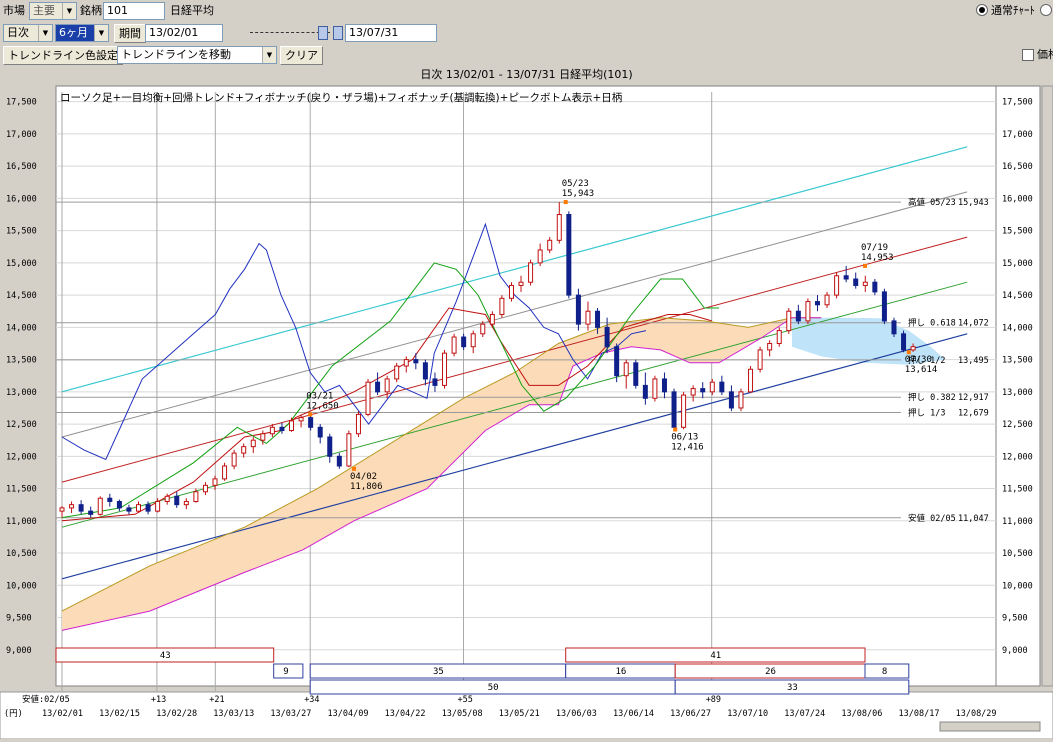 The height and width of the screenshot is (742, 1053). What do you see at coordinates (28, 33) in the screenshot?
I see `interval-select: 日次 ▼` at bounding box center [28, 33].